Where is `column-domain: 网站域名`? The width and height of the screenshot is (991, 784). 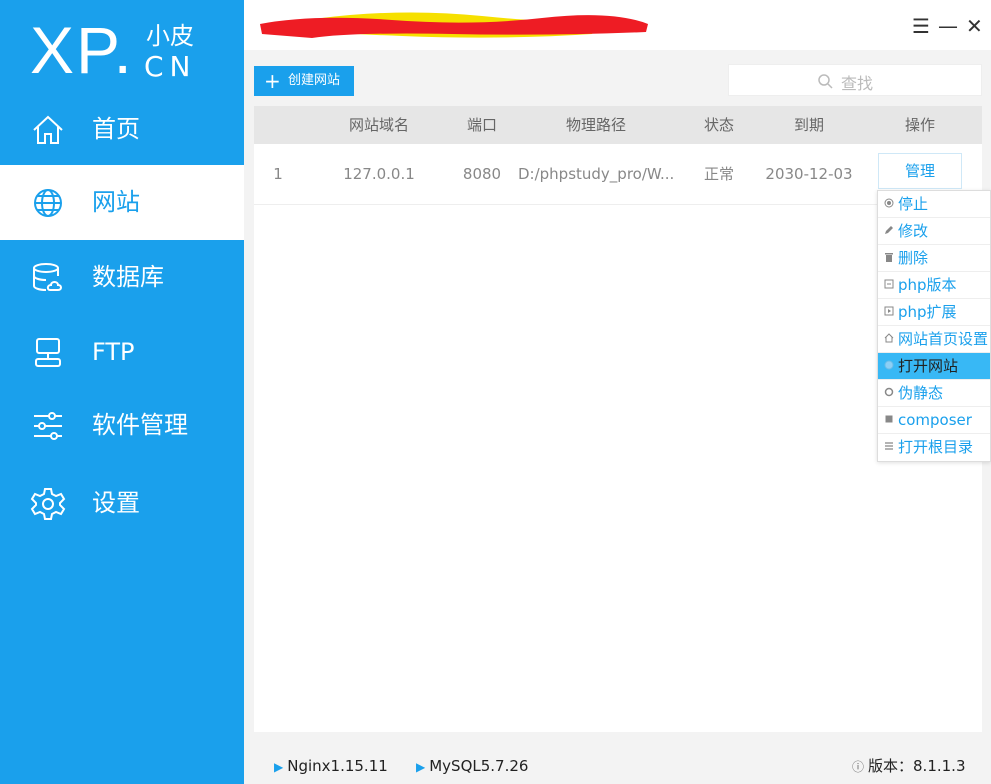
column-domain: 网站域名 is located at coordinates (378, 125).